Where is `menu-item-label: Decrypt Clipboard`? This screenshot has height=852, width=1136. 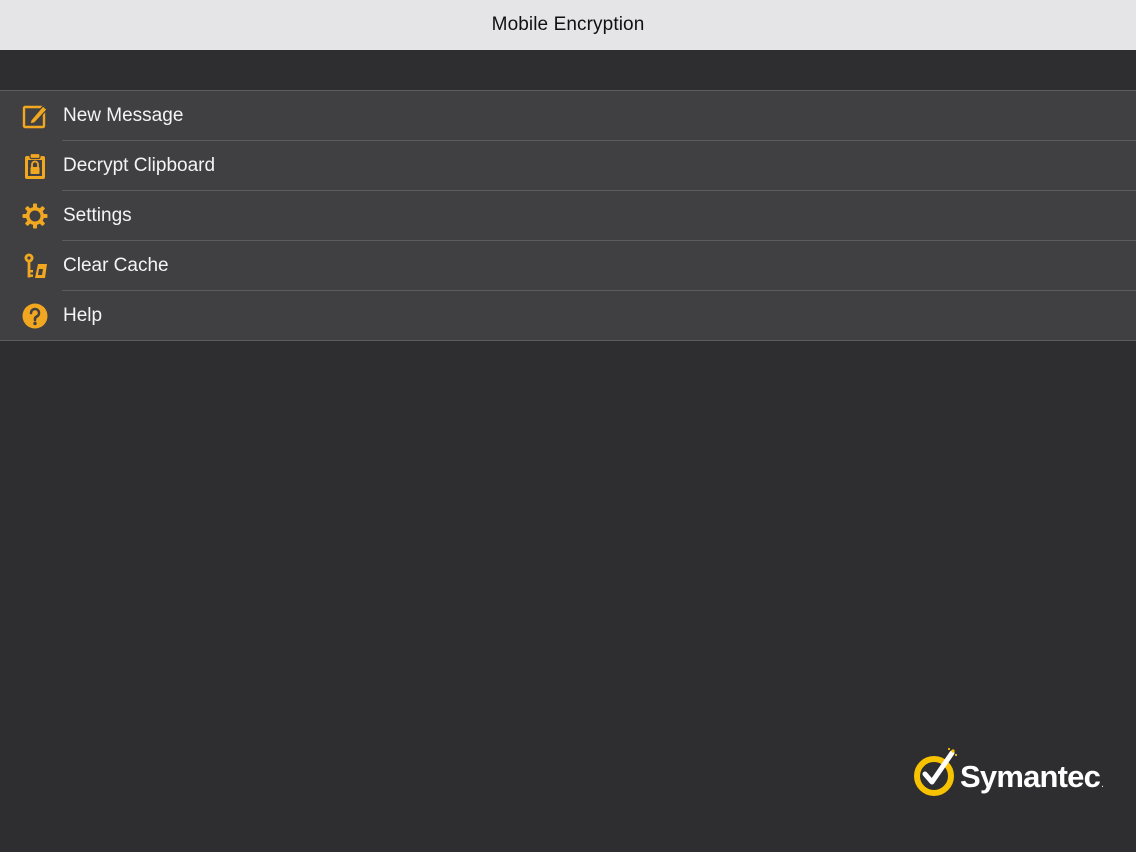
menu-item-label: Decrypt Clipboard is located at coordinates (139, 165).